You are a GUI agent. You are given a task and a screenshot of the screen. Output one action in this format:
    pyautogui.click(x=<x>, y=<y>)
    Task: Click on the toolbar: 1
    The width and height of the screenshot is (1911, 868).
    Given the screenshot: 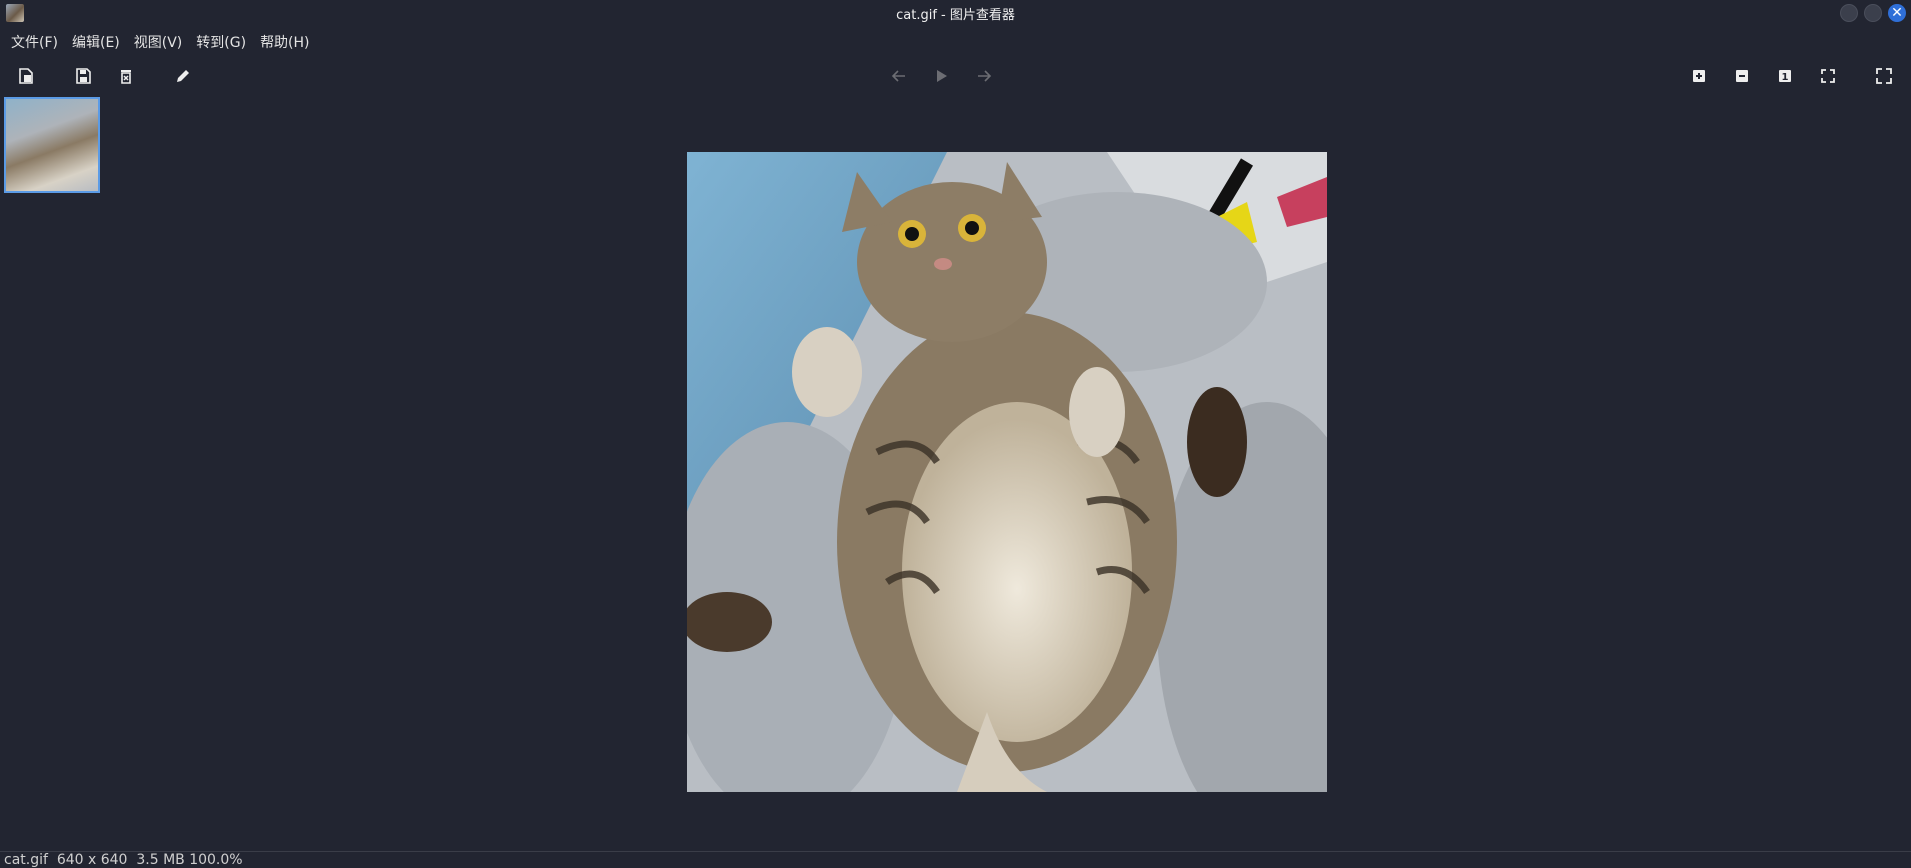 What is the action you would take?
    pyautogui.click(x=955, y=76)
    